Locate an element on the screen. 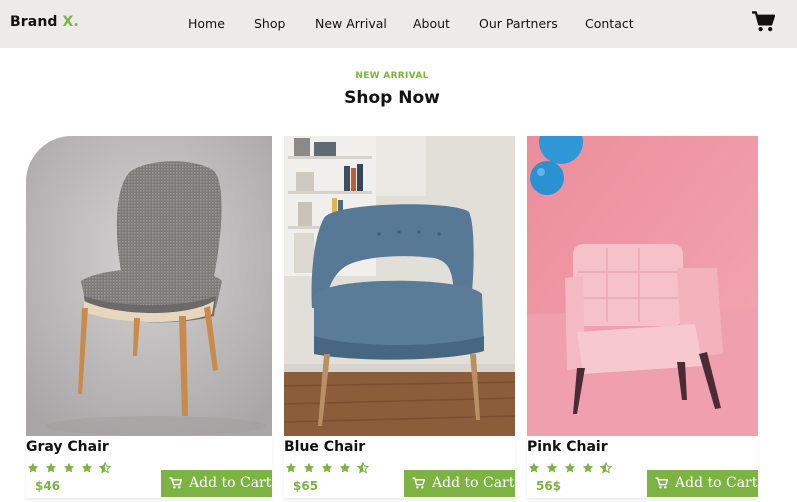  product-name: Blue Chair is located at coordinates (325, 447).